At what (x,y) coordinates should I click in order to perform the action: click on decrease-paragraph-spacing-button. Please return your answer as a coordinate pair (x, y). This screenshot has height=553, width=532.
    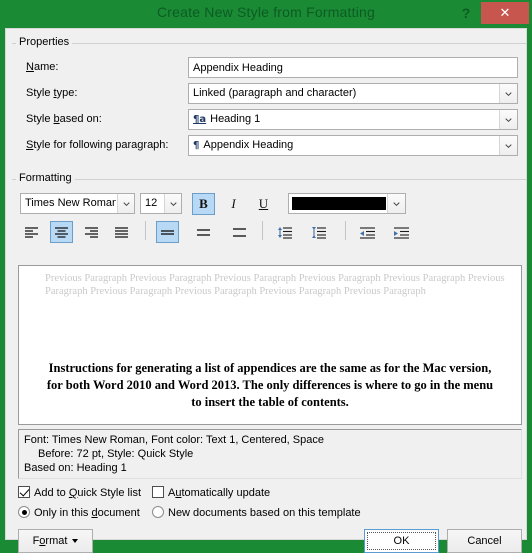
    Looking at the image, I should click on (319, 232).